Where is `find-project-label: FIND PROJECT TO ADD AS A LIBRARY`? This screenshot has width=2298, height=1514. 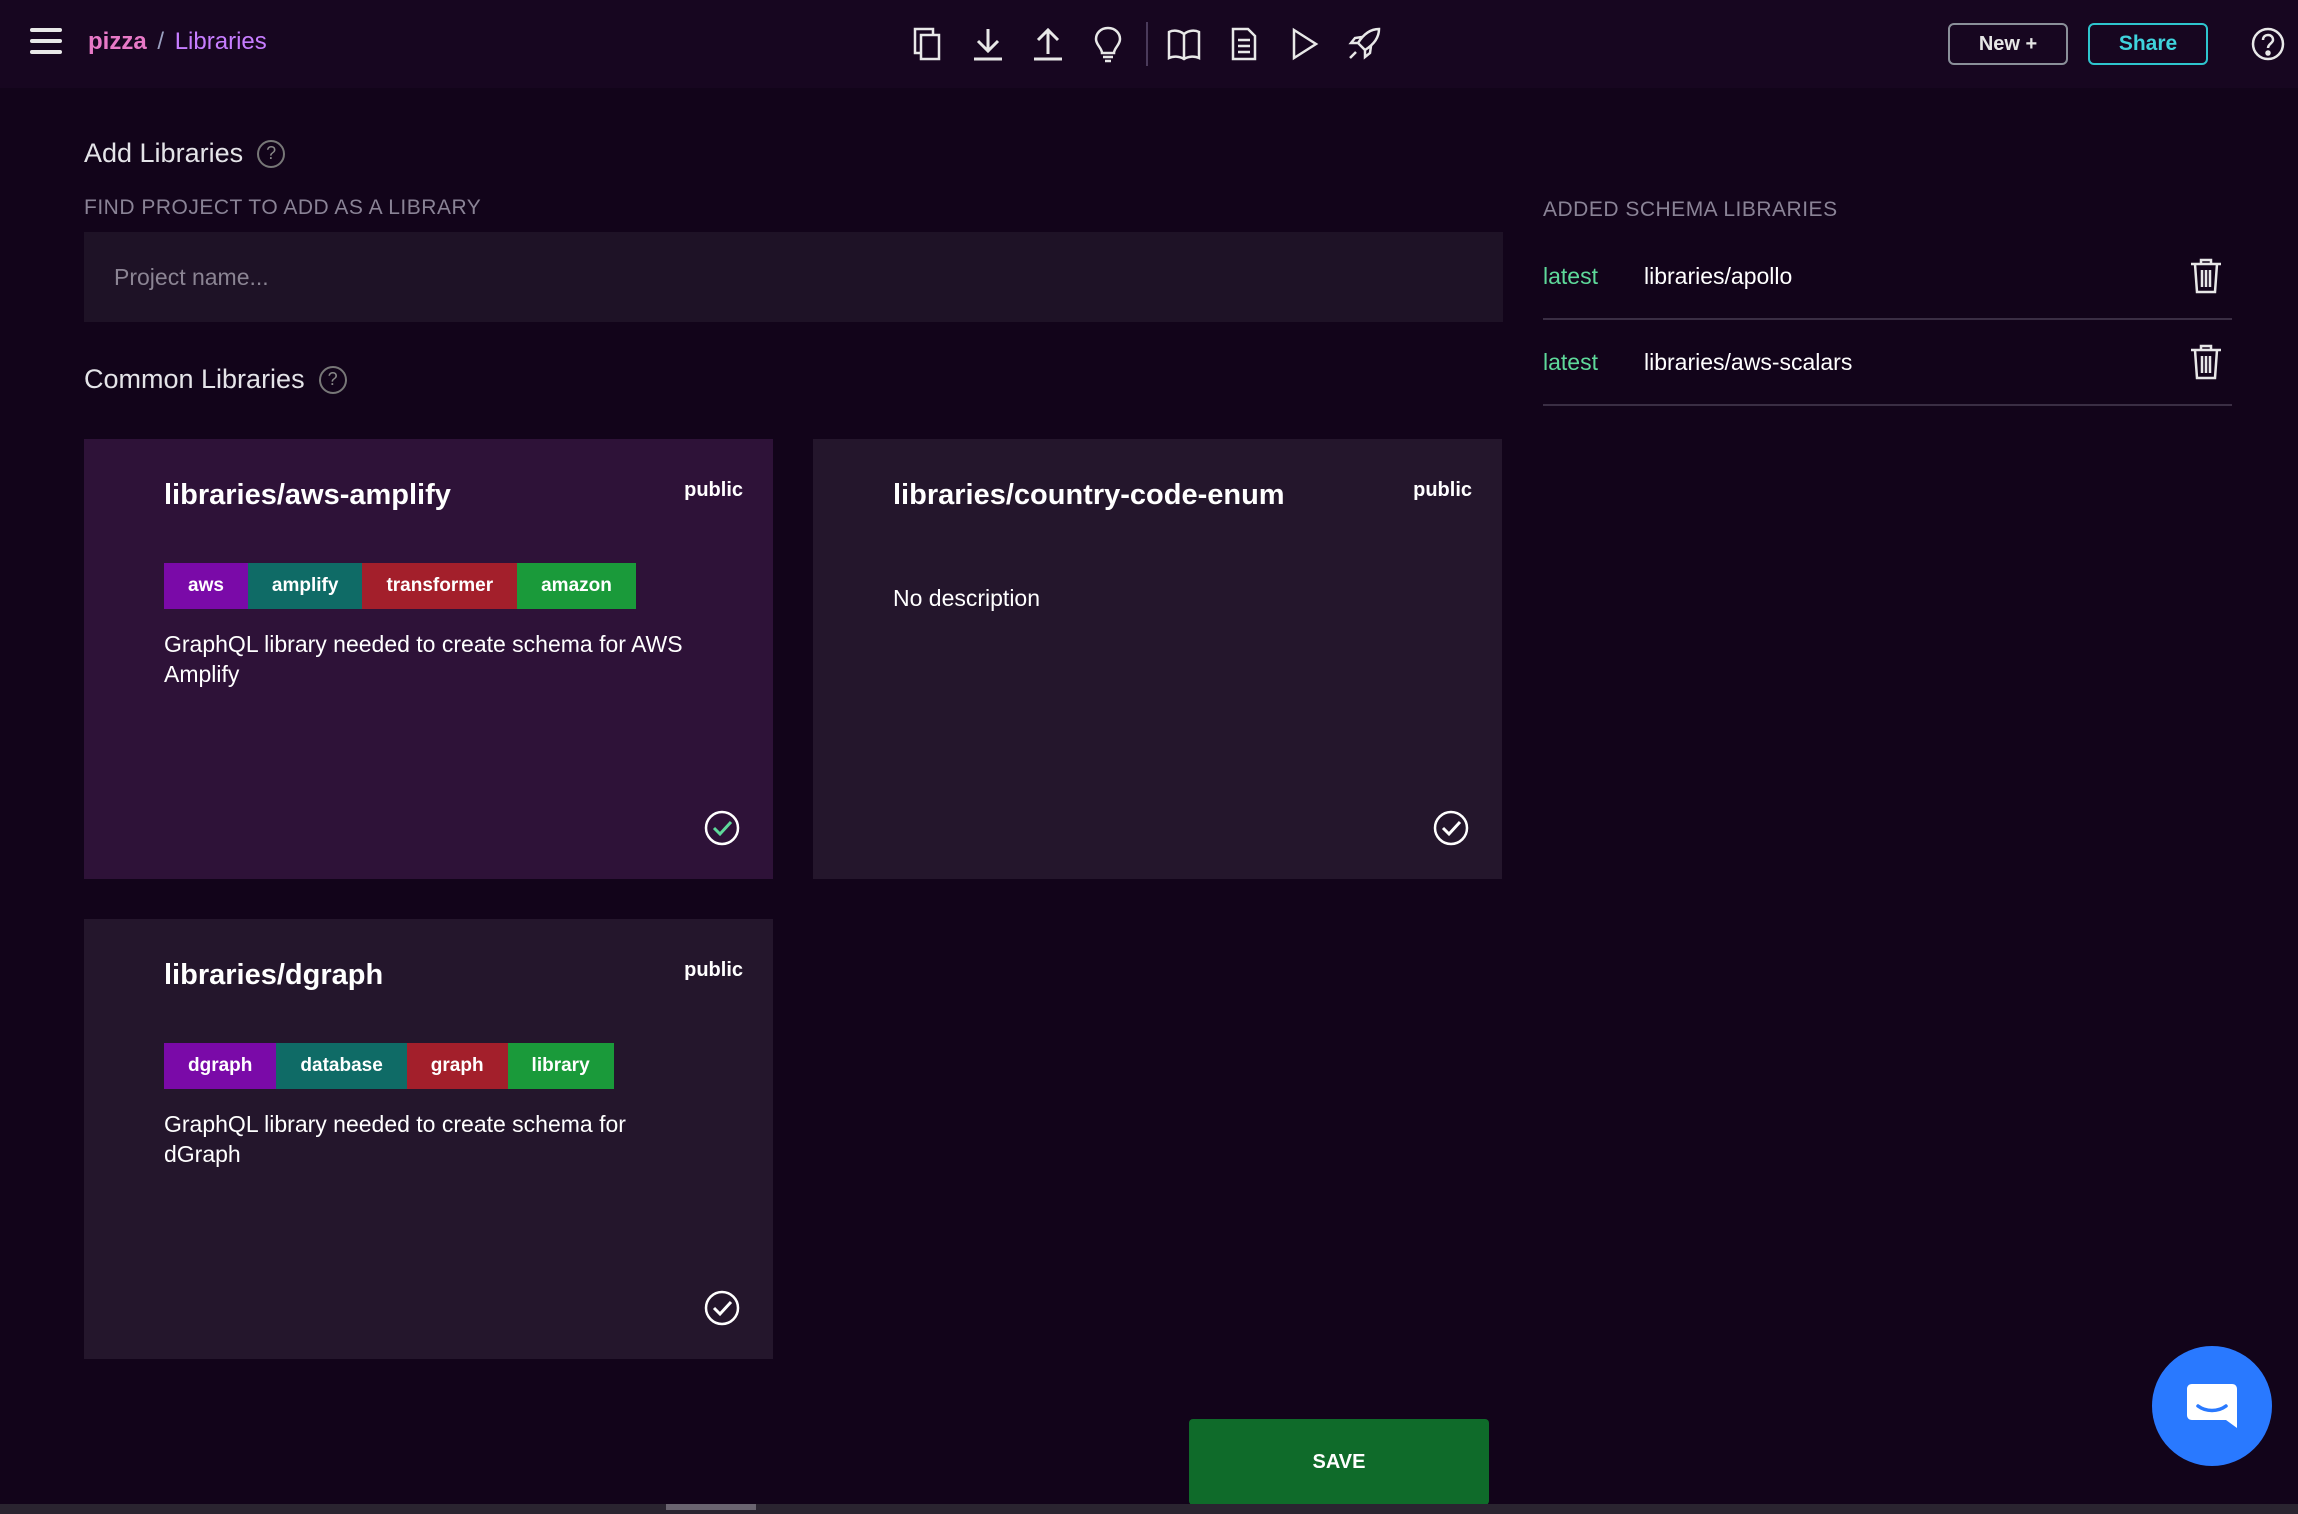
find-project-label: FIND PROJECT TO ADD AS A LIBRARY is located at coordinates (283, 207).